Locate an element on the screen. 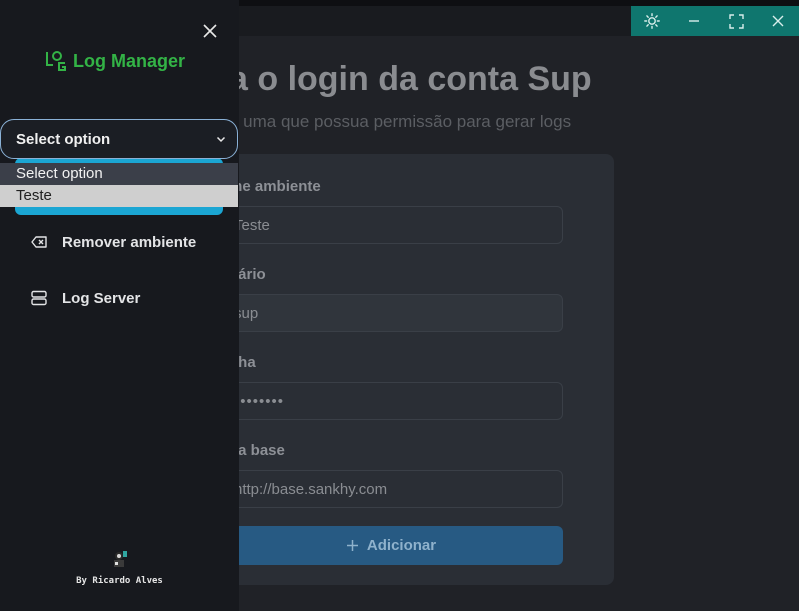  window-close-button is located at coordinates (778, 21).